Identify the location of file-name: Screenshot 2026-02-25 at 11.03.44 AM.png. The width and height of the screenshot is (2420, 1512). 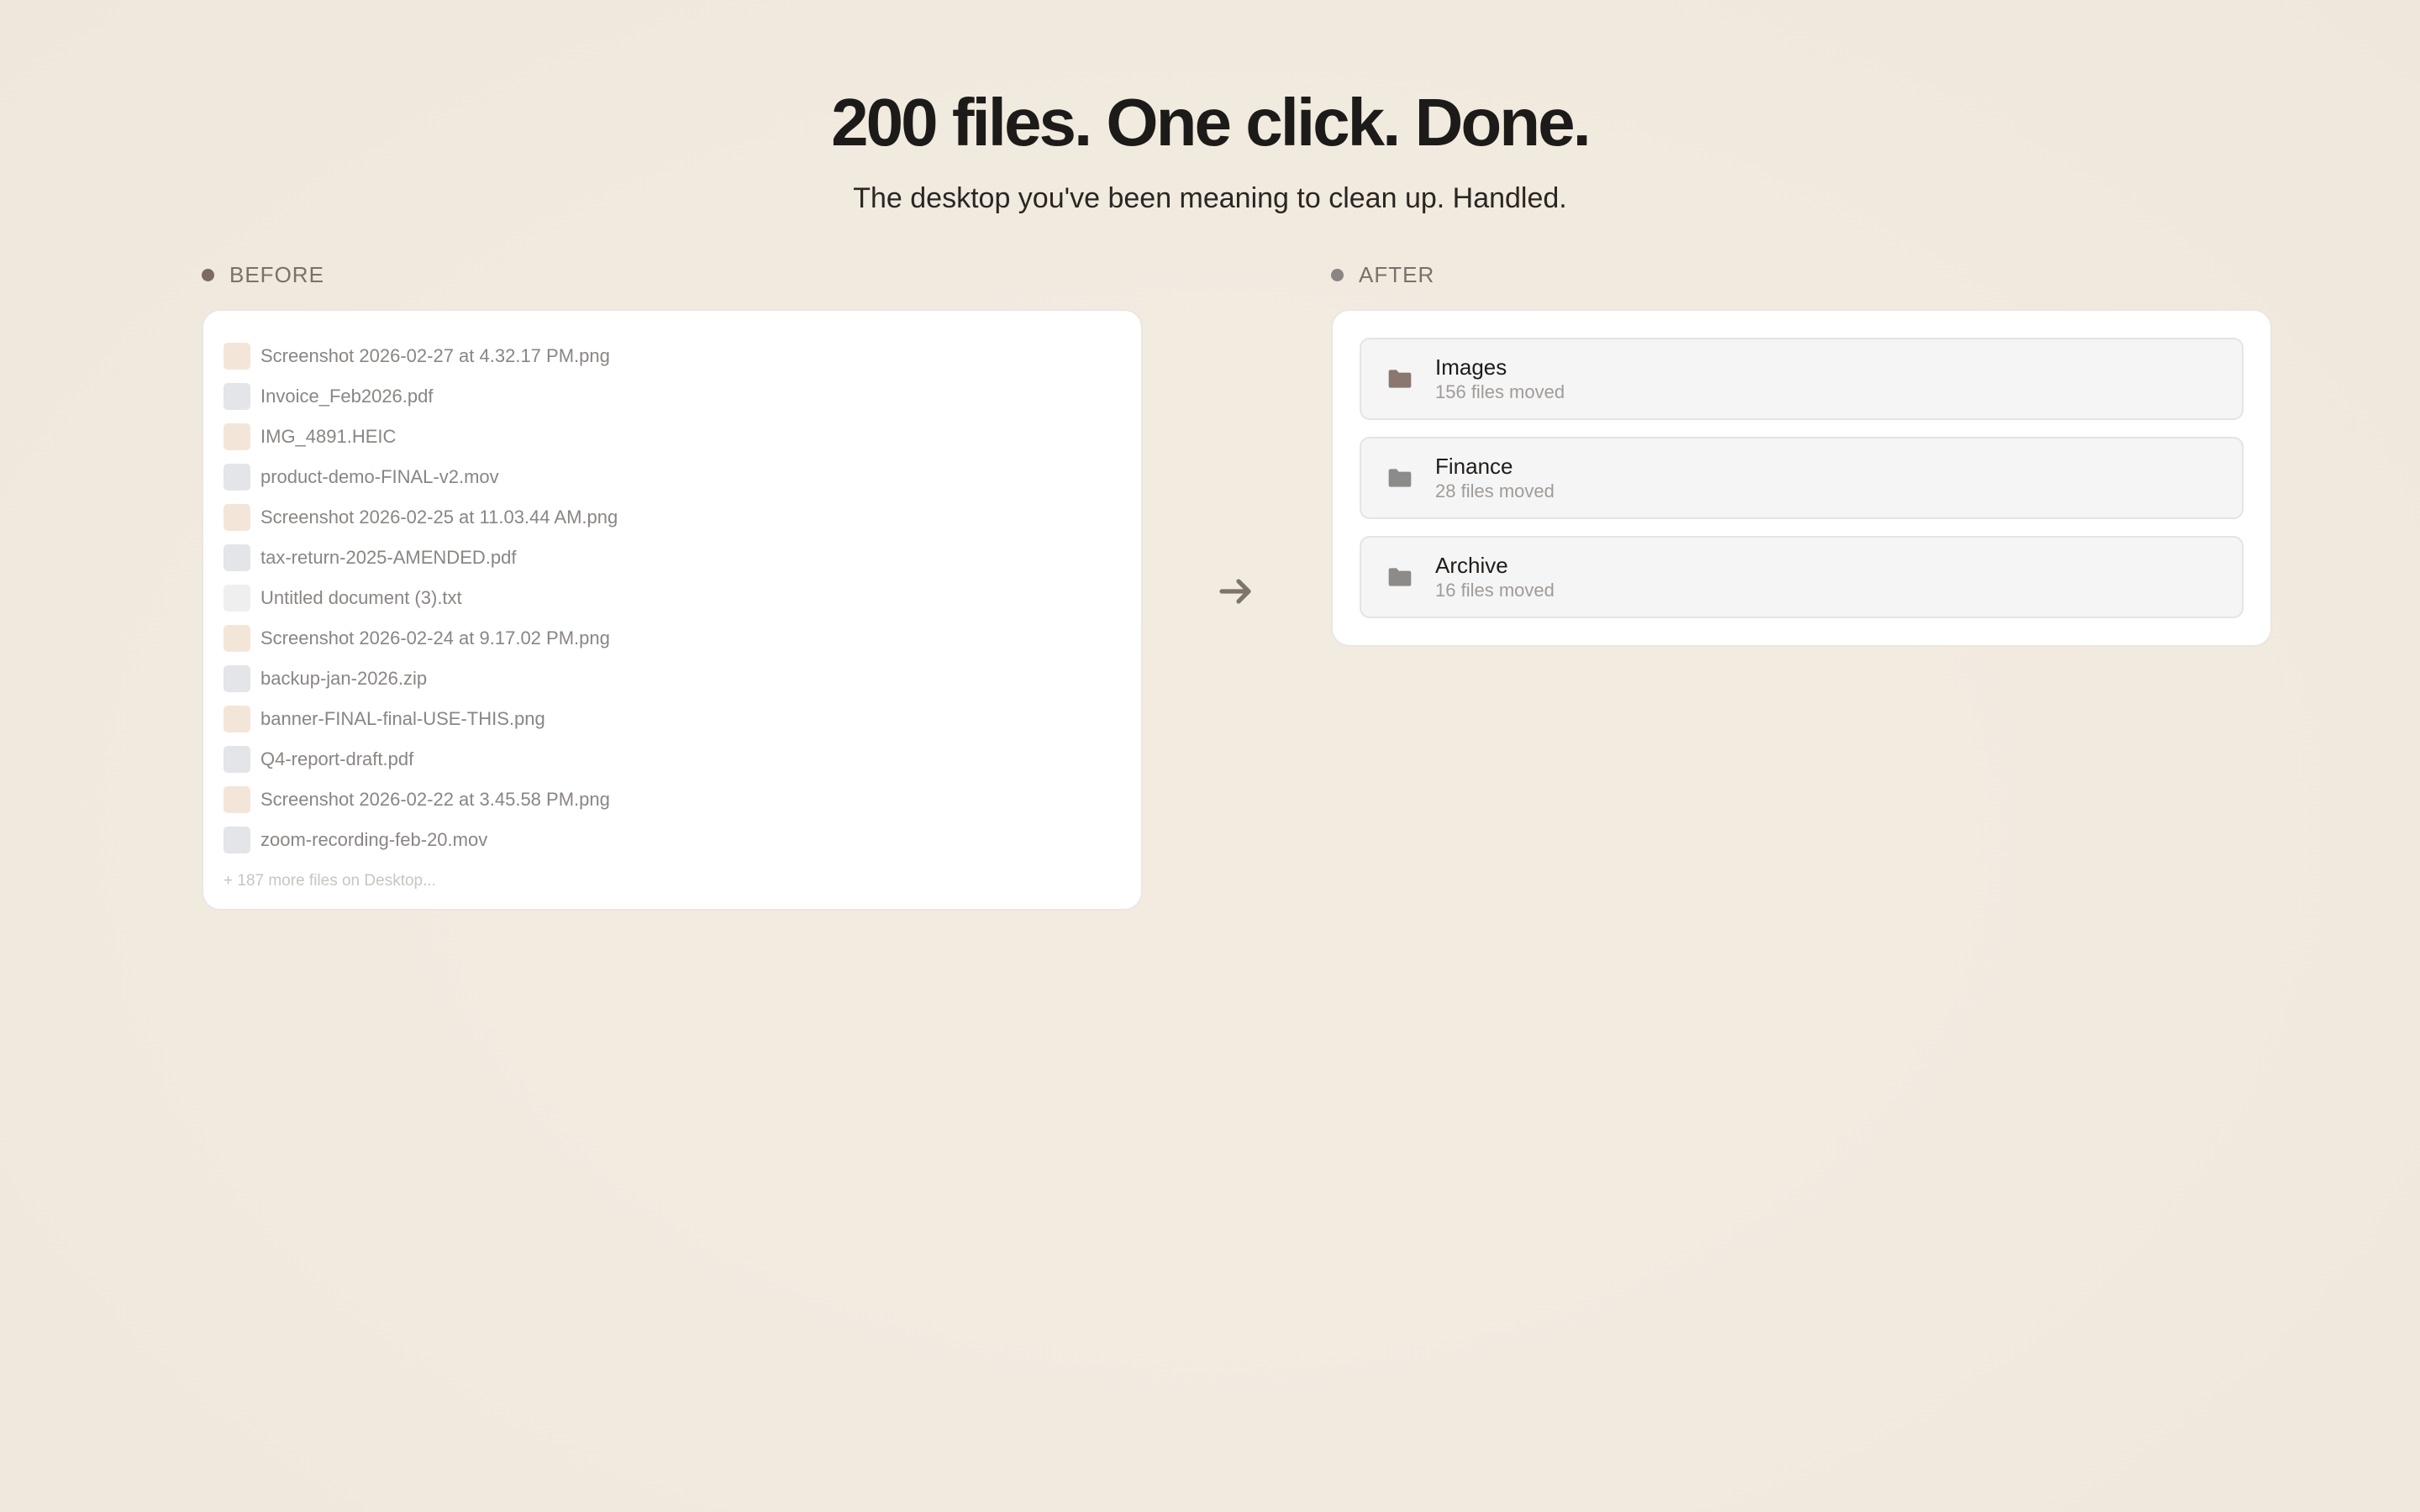
(439, 517).